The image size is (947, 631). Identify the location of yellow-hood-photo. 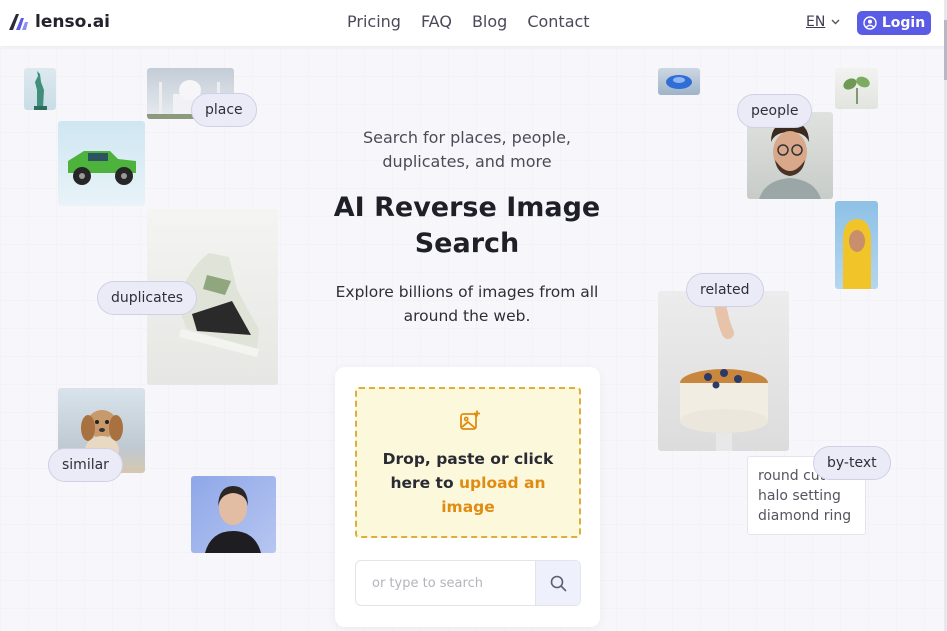
(856, 245).